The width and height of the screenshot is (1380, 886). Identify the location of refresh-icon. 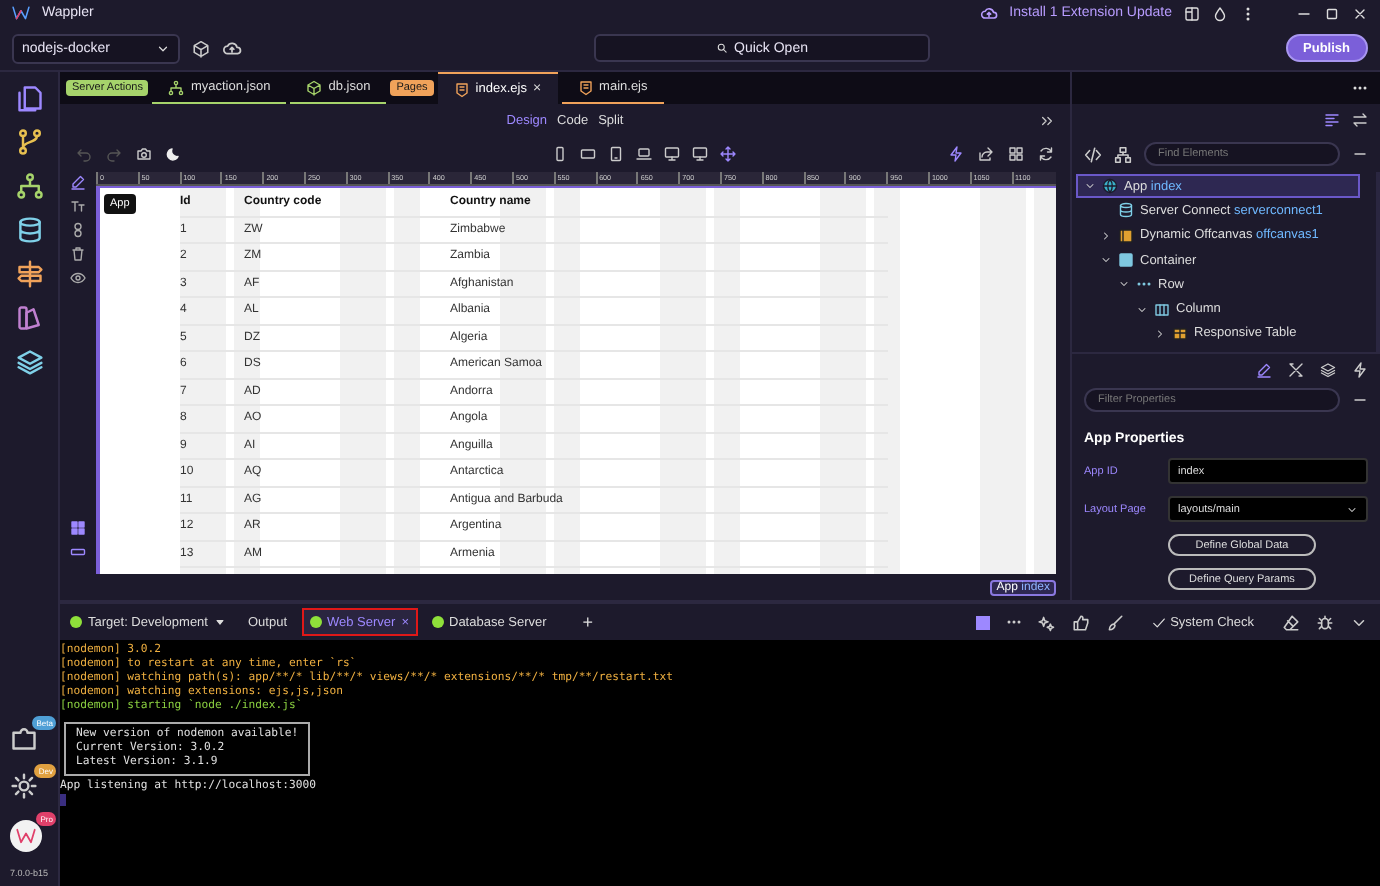
(1046, 154).